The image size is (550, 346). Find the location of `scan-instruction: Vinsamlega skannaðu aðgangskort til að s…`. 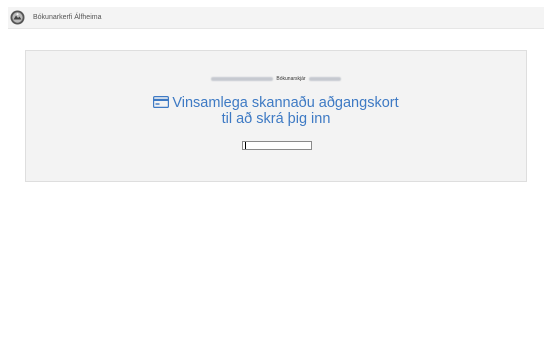

scan-instruction: Vinsamlega skannaðu aðgangskort til að s… is located at coordinates (276, 111).